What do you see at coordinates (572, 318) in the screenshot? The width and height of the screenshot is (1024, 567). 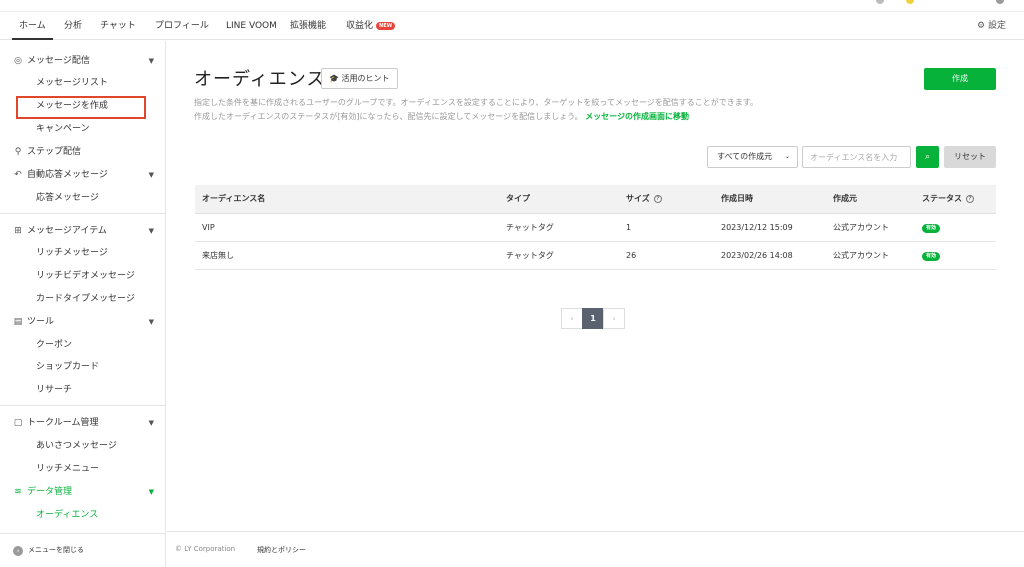 I see `pagination-prev-button: ‹` at bounding box center [572, 318].